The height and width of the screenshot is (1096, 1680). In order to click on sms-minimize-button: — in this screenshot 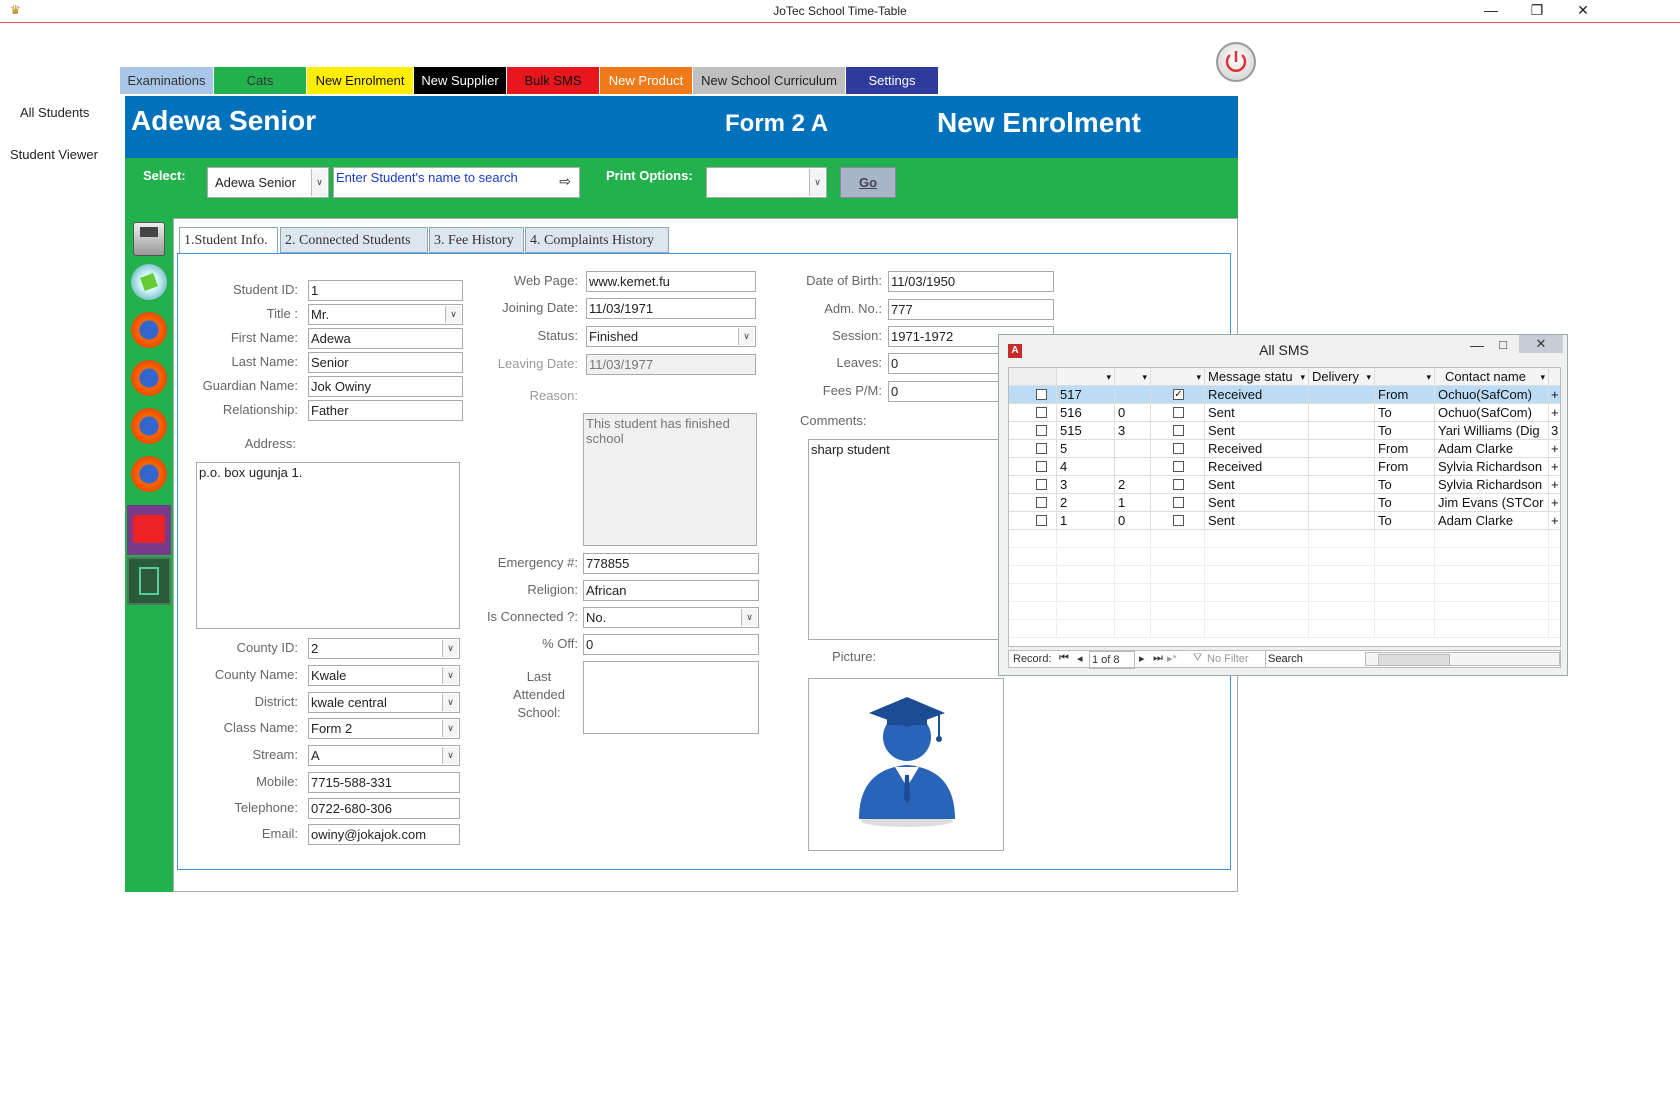, I will do `click(1477, 345)`.